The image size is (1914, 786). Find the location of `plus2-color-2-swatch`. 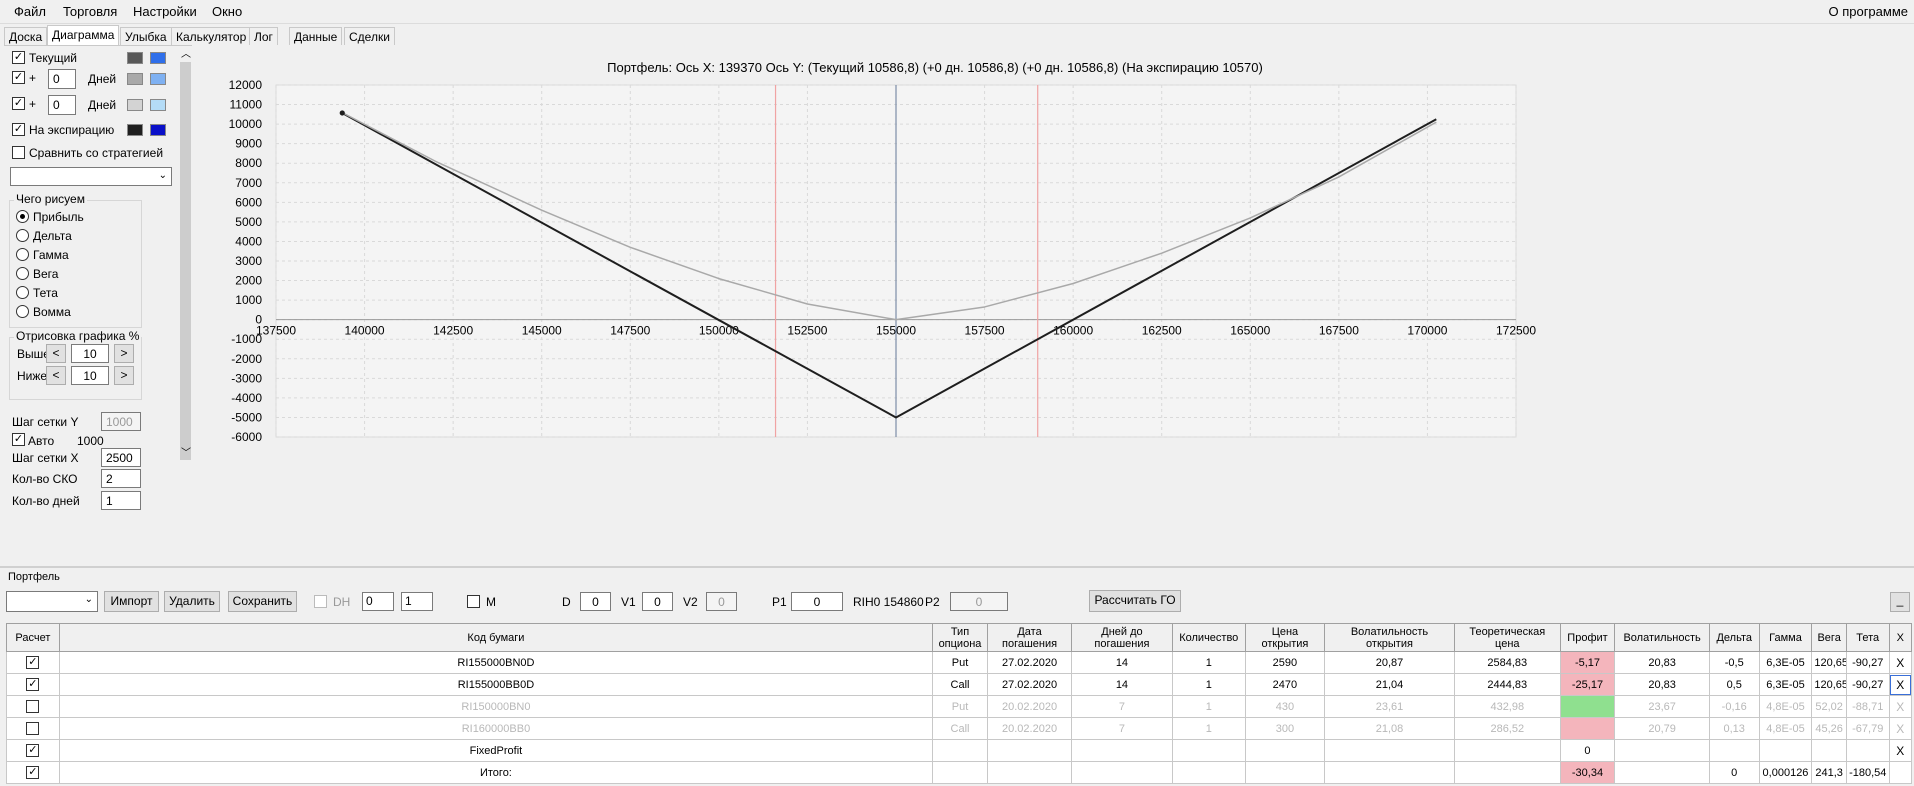

plus2-color-2-swatch is located at coordinates (158, 105).